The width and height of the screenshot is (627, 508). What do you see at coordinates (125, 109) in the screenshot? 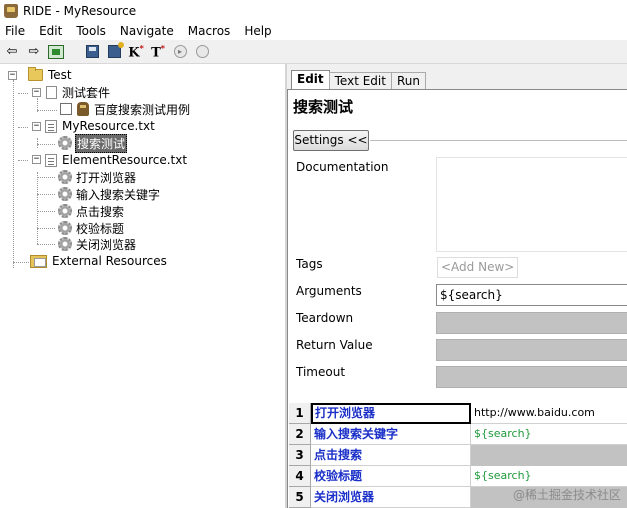
I see `tree-node-testcase: 百度搜索测试用例` at bounding box center [125, 109].